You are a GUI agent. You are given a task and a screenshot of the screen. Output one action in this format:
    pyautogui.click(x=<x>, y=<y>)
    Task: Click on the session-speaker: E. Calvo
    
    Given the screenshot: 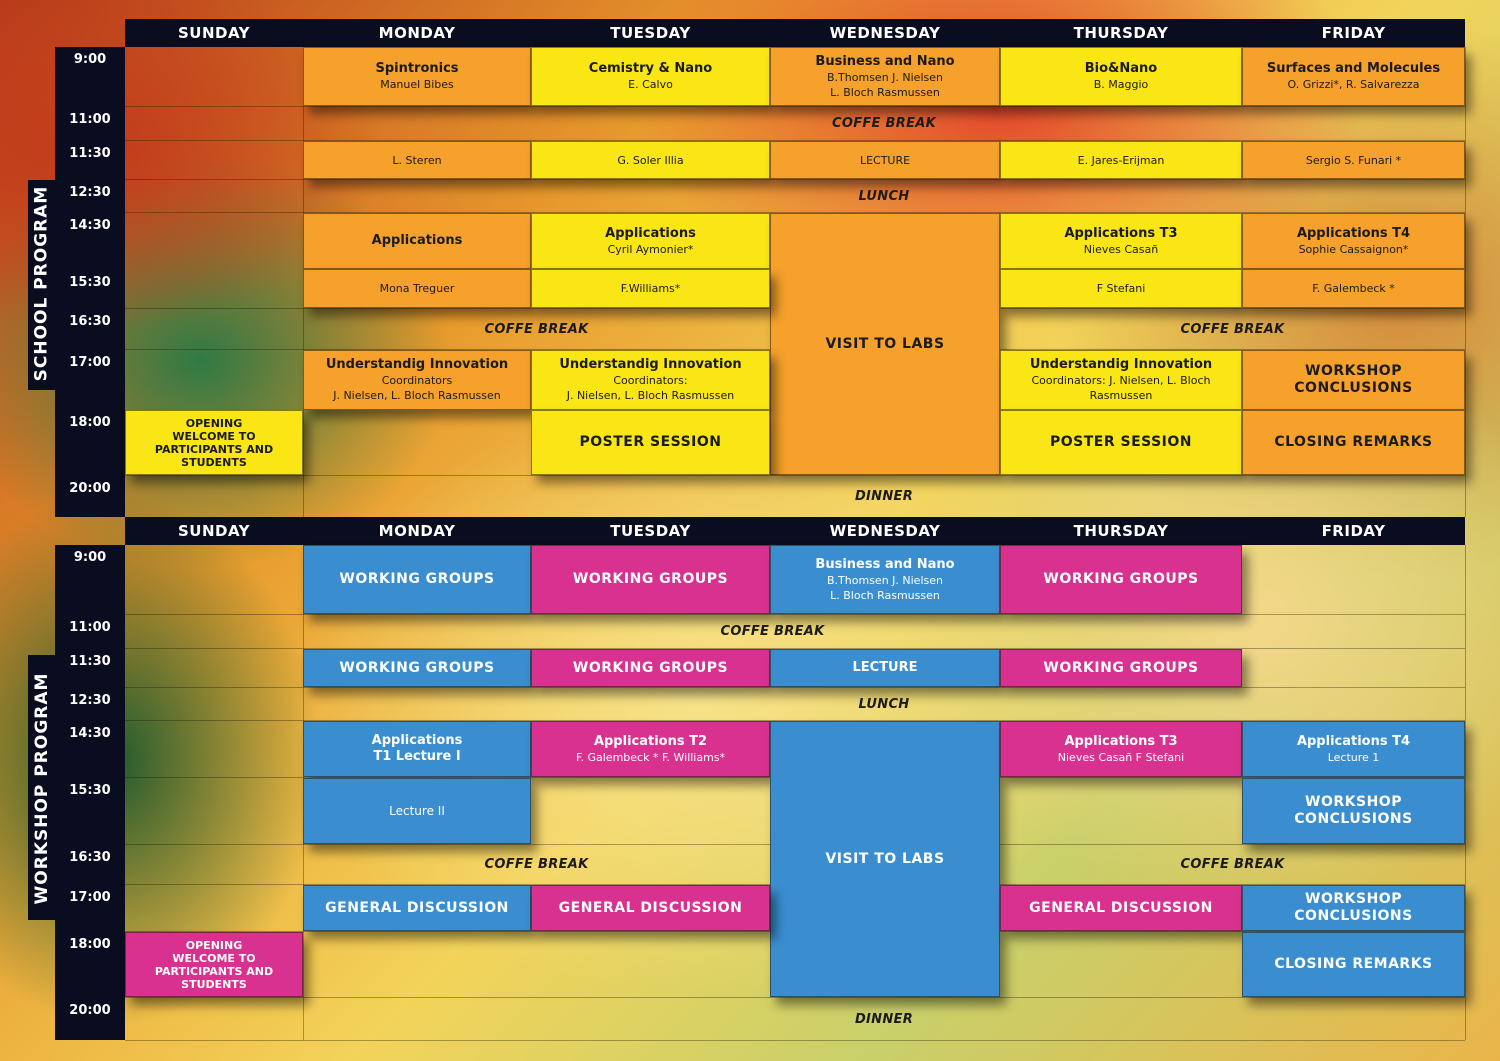 What is the action you would take?
    pyautogui.click(x=650, y=84)
    